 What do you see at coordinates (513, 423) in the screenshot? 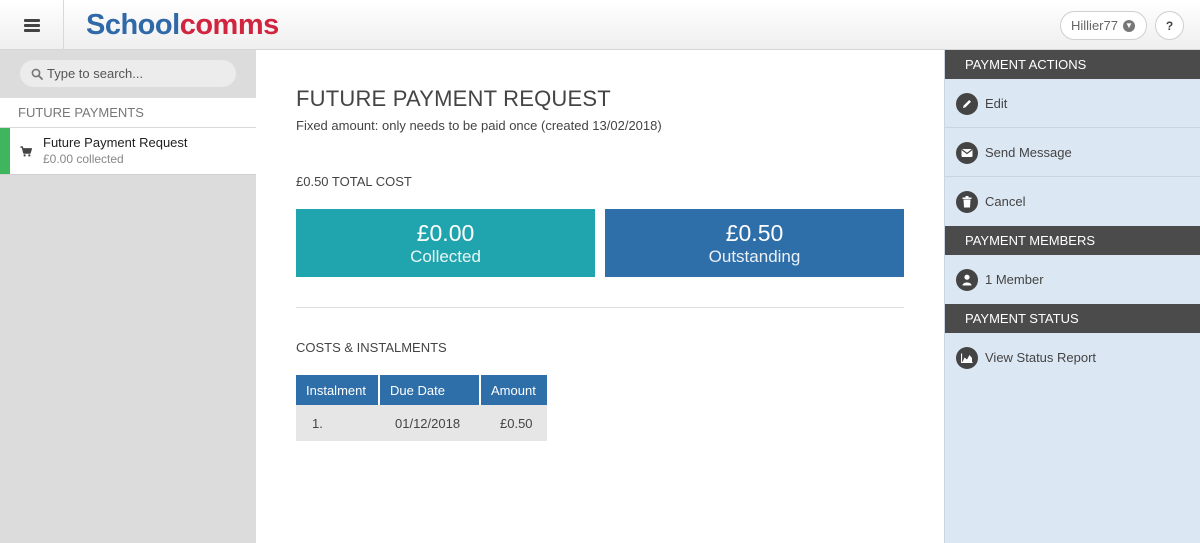
I see `amount-cell: £0.50` at bounding box center [513, 423].